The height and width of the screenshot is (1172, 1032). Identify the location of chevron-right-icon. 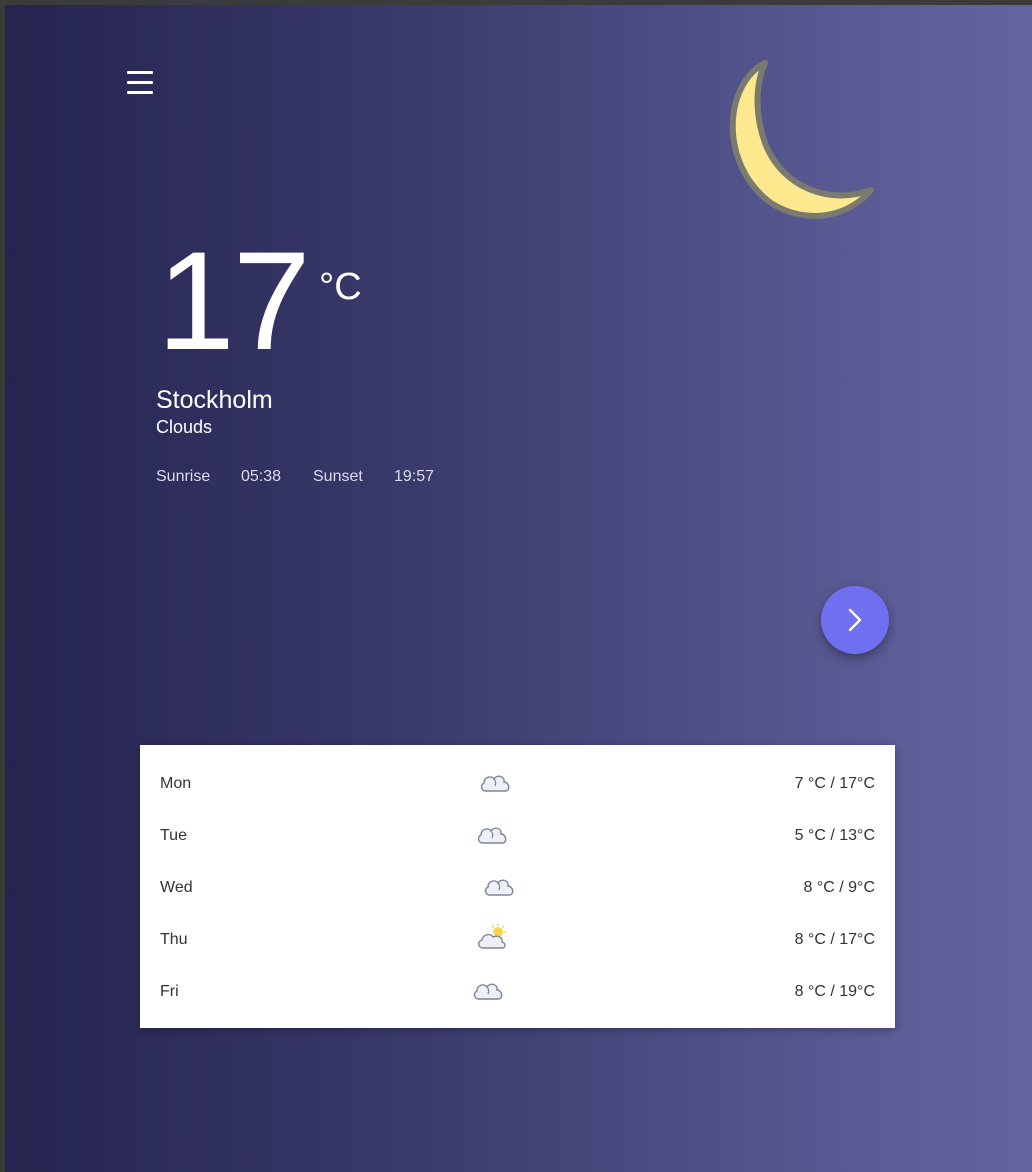
(855, 620).